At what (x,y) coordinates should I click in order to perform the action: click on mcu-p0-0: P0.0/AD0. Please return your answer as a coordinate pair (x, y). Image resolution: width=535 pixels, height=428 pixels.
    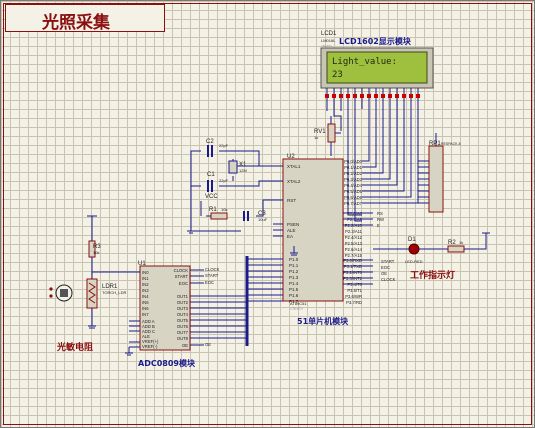
    Looking at the image, I should click on (353, 161).